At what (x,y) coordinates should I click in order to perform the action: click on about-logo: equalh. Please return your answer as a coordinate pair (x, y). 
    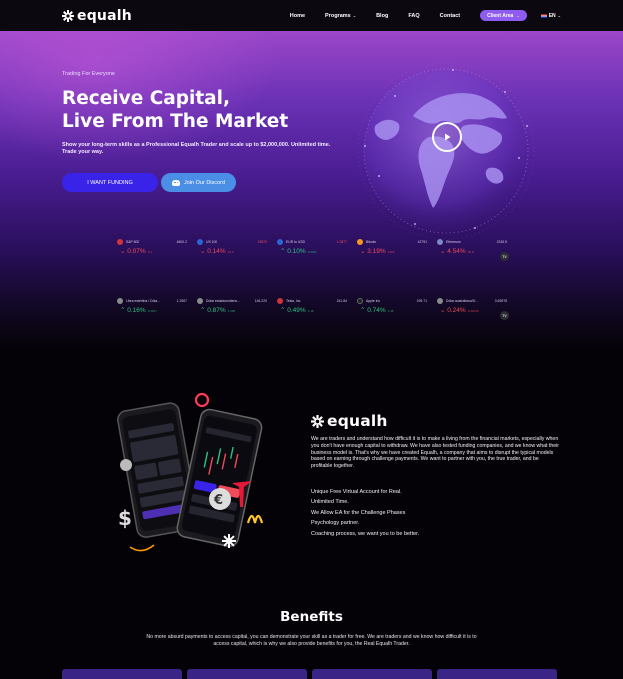
    Looking at the image, I should click on (349, 421).